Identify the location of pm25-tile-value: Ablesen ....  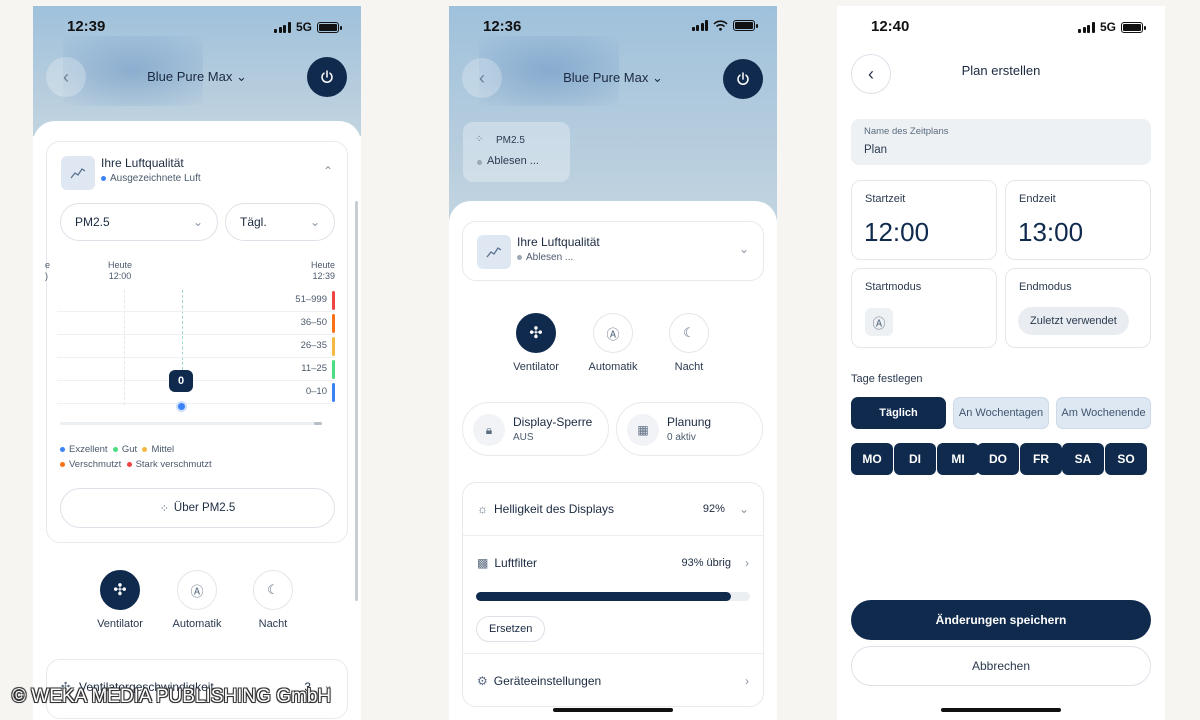
(513, 161).